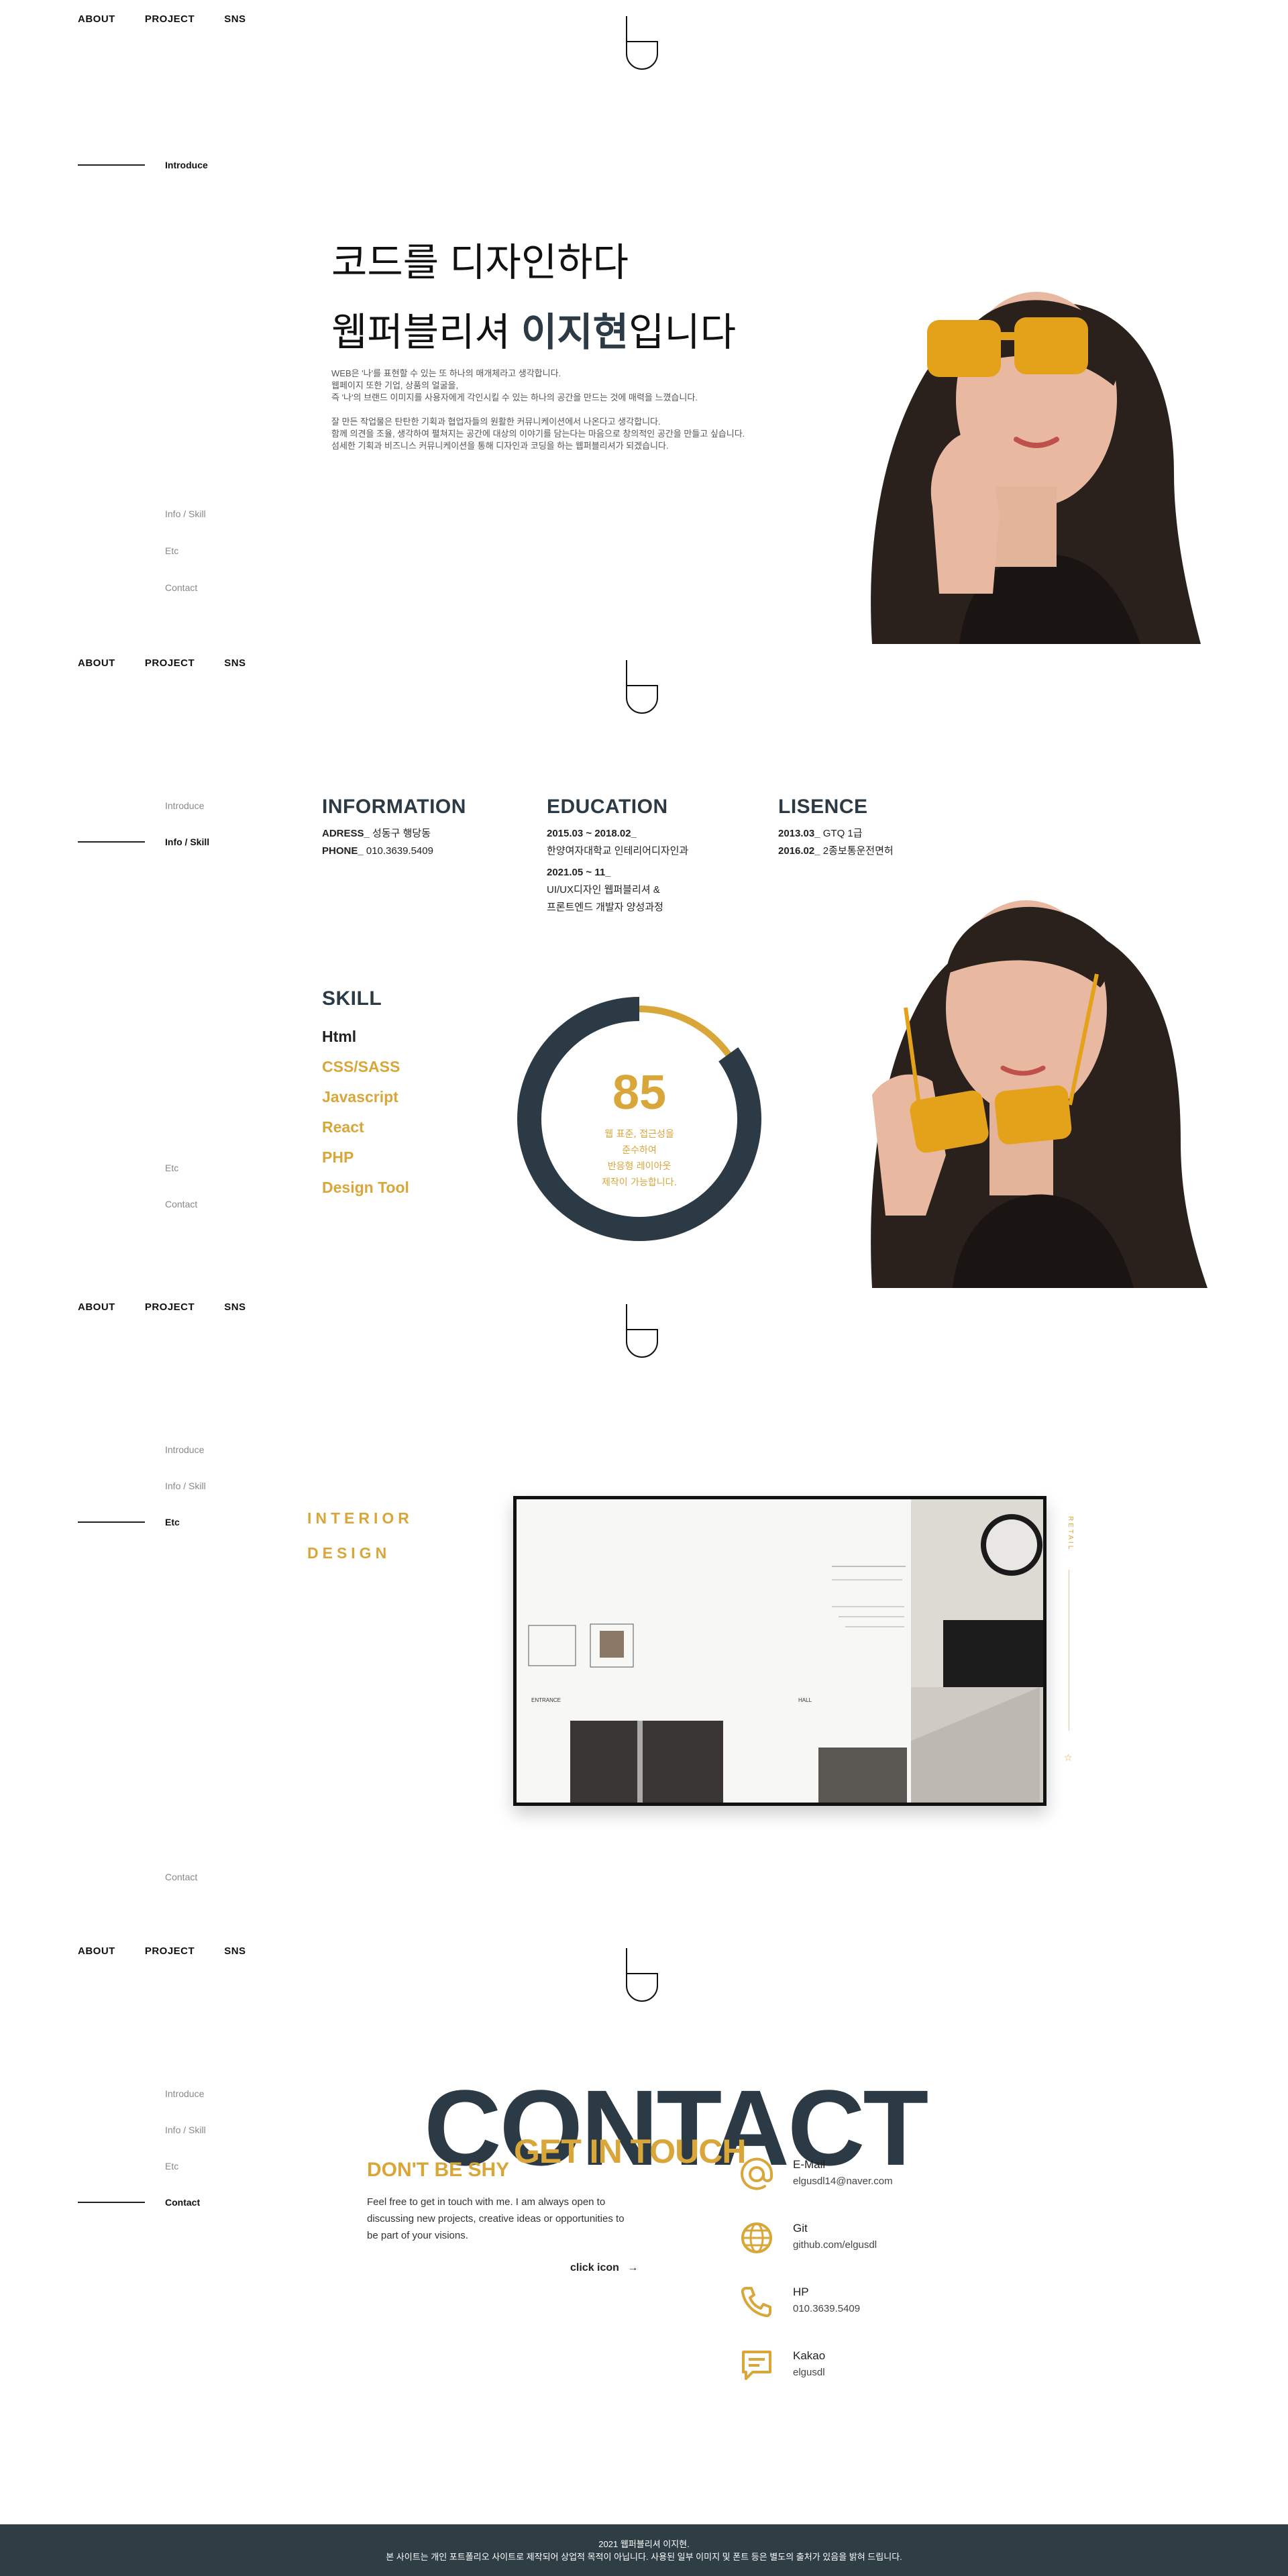  I want to click on skill-item: Html, so click(365, 1037).